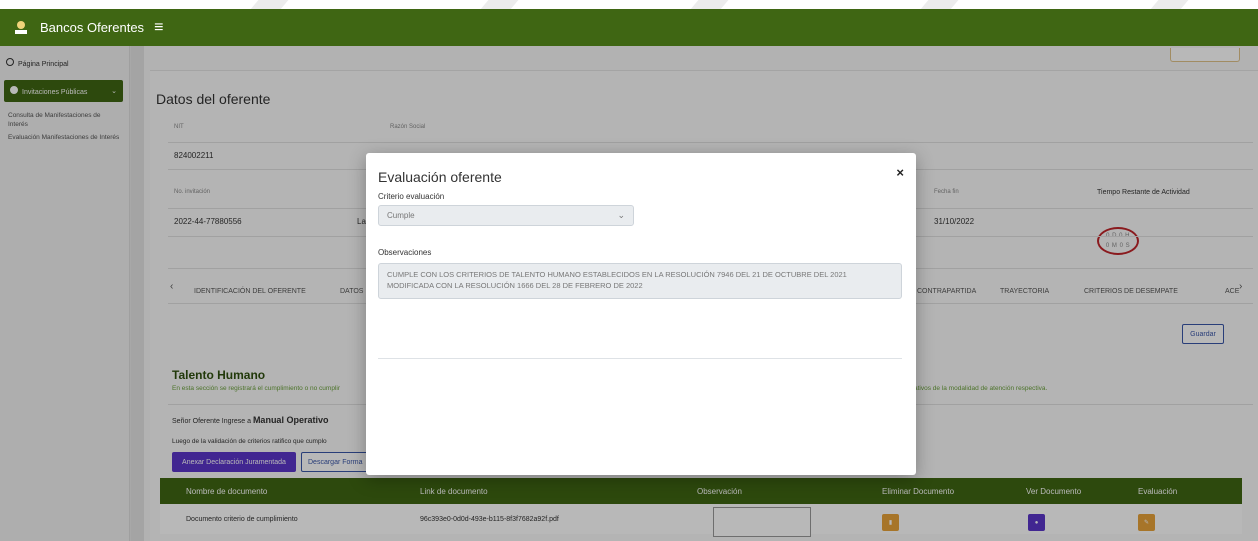 The image size is (1258, 541). I want to click on criterio-selected-value: Cumple, so click(401, 215).